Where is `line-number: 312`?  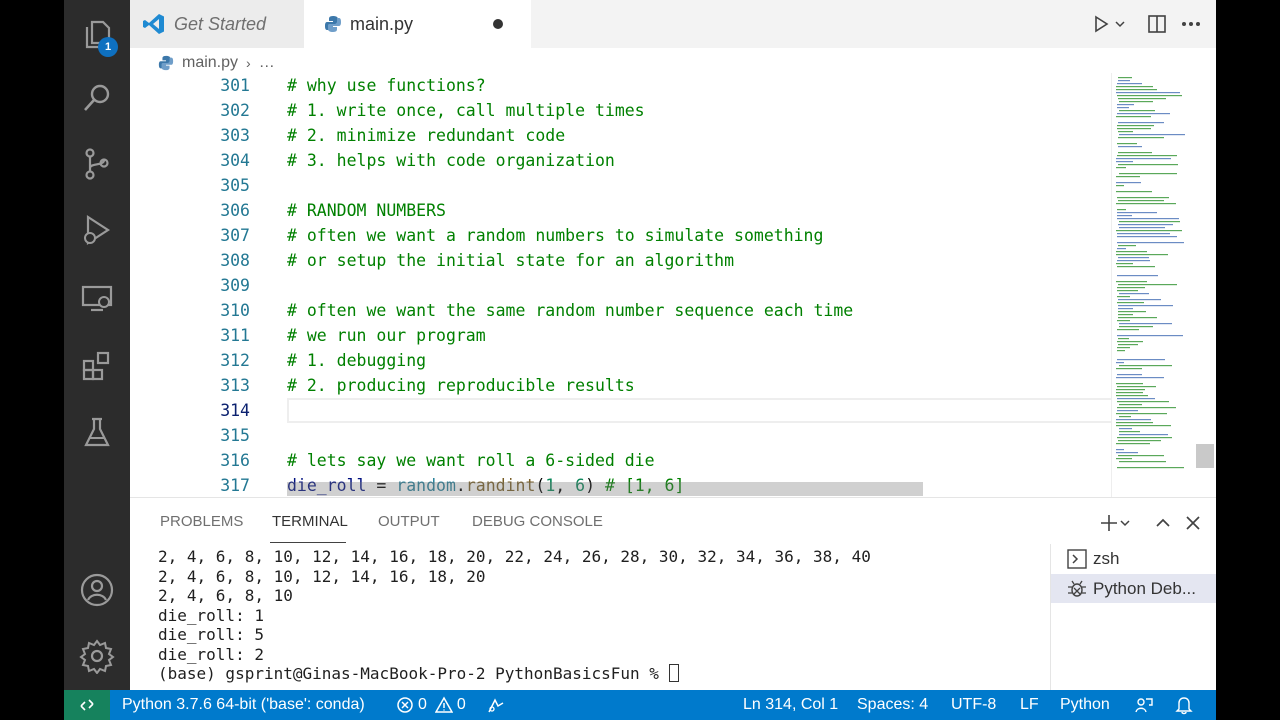 line-number: 312 is located at coordinates (235, 360).